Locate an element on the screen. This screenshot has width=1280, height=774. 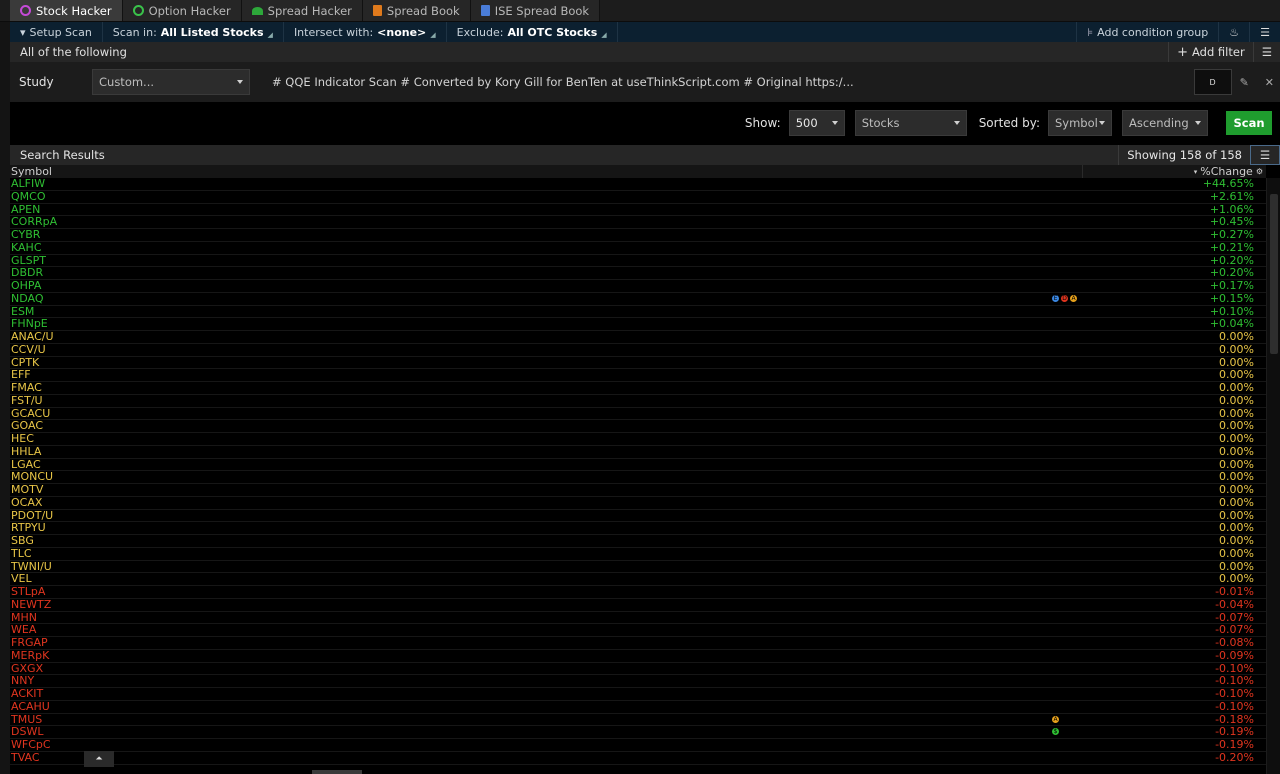
row-change: -0.09% is located at coordinates (1234, 655).